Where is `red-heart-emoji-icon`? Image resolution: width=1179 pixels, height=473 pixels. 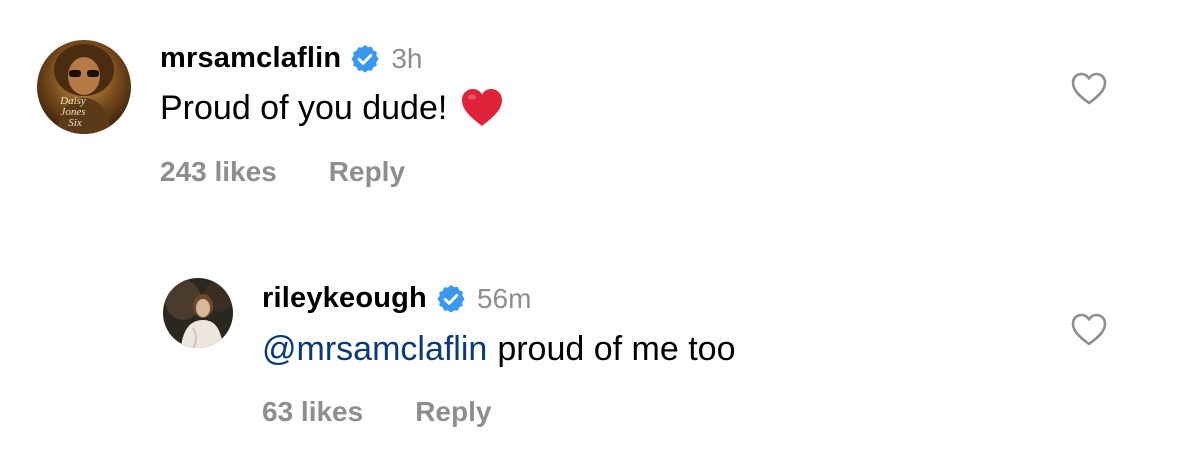 red-heart-emoji-icon is located at coordinates (482, 108).